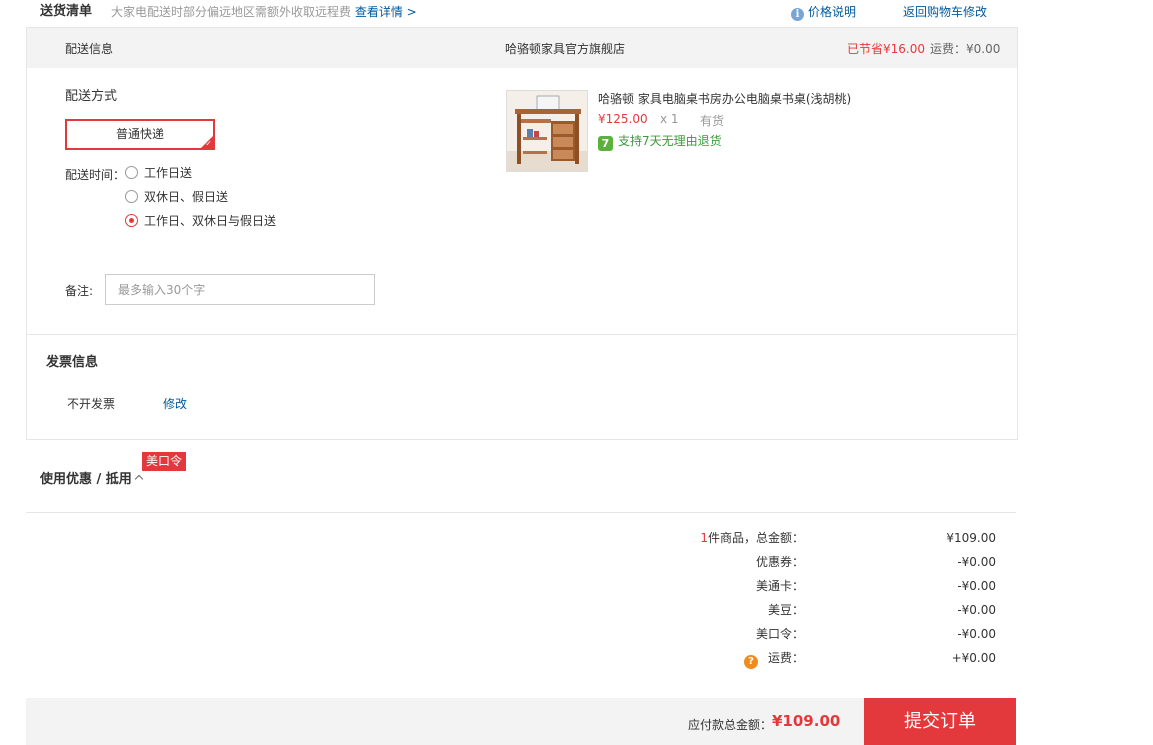 The width and height of the screenshot is (1153, 745). I want to click on summary-value: +¥0.00, so click(973, 658).